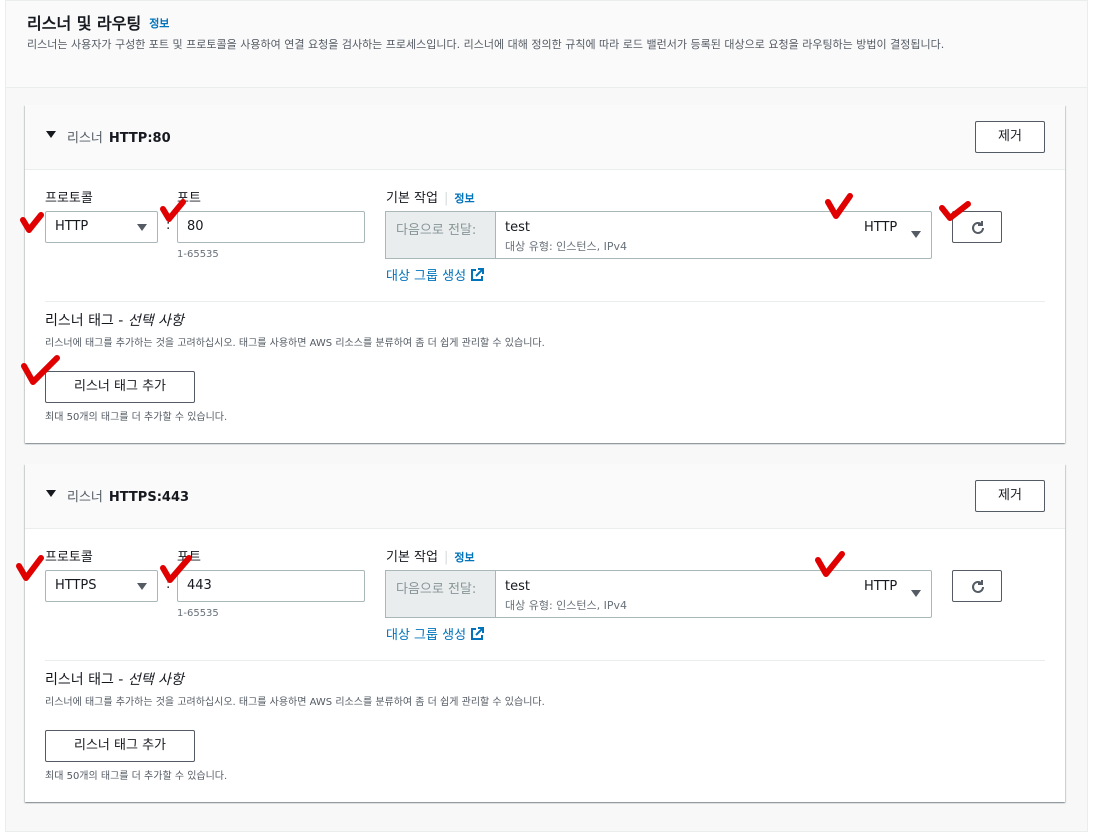  I want to click on port-value: 443, so click(199, 585).